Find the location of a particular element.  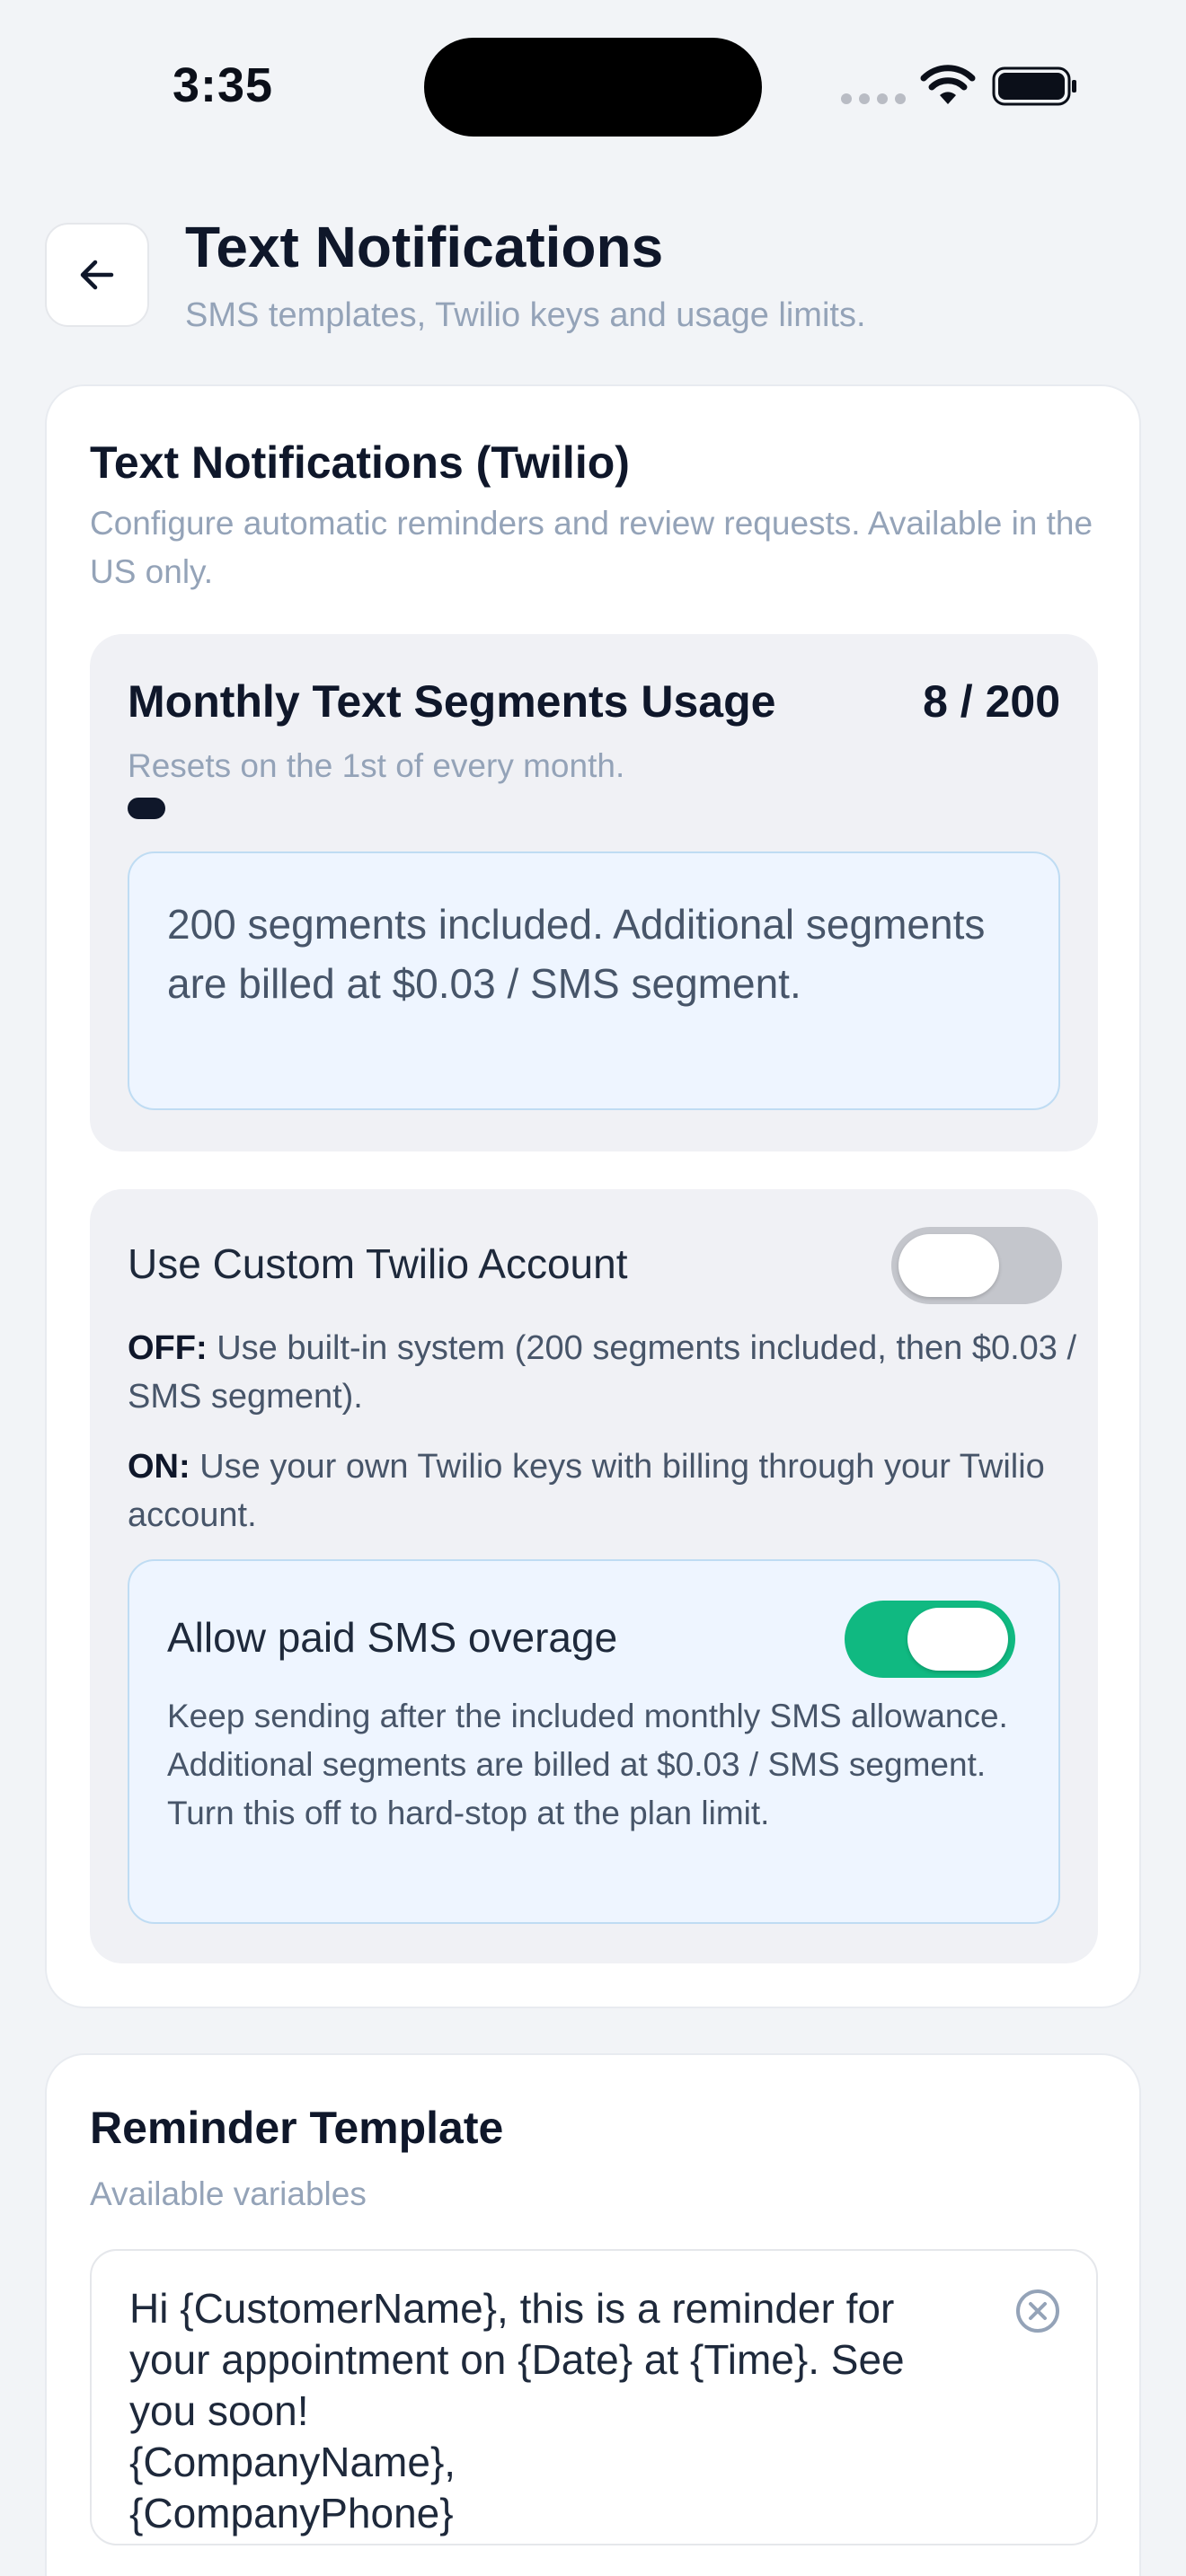

wifi-icon is located at coordinates (948, 84).